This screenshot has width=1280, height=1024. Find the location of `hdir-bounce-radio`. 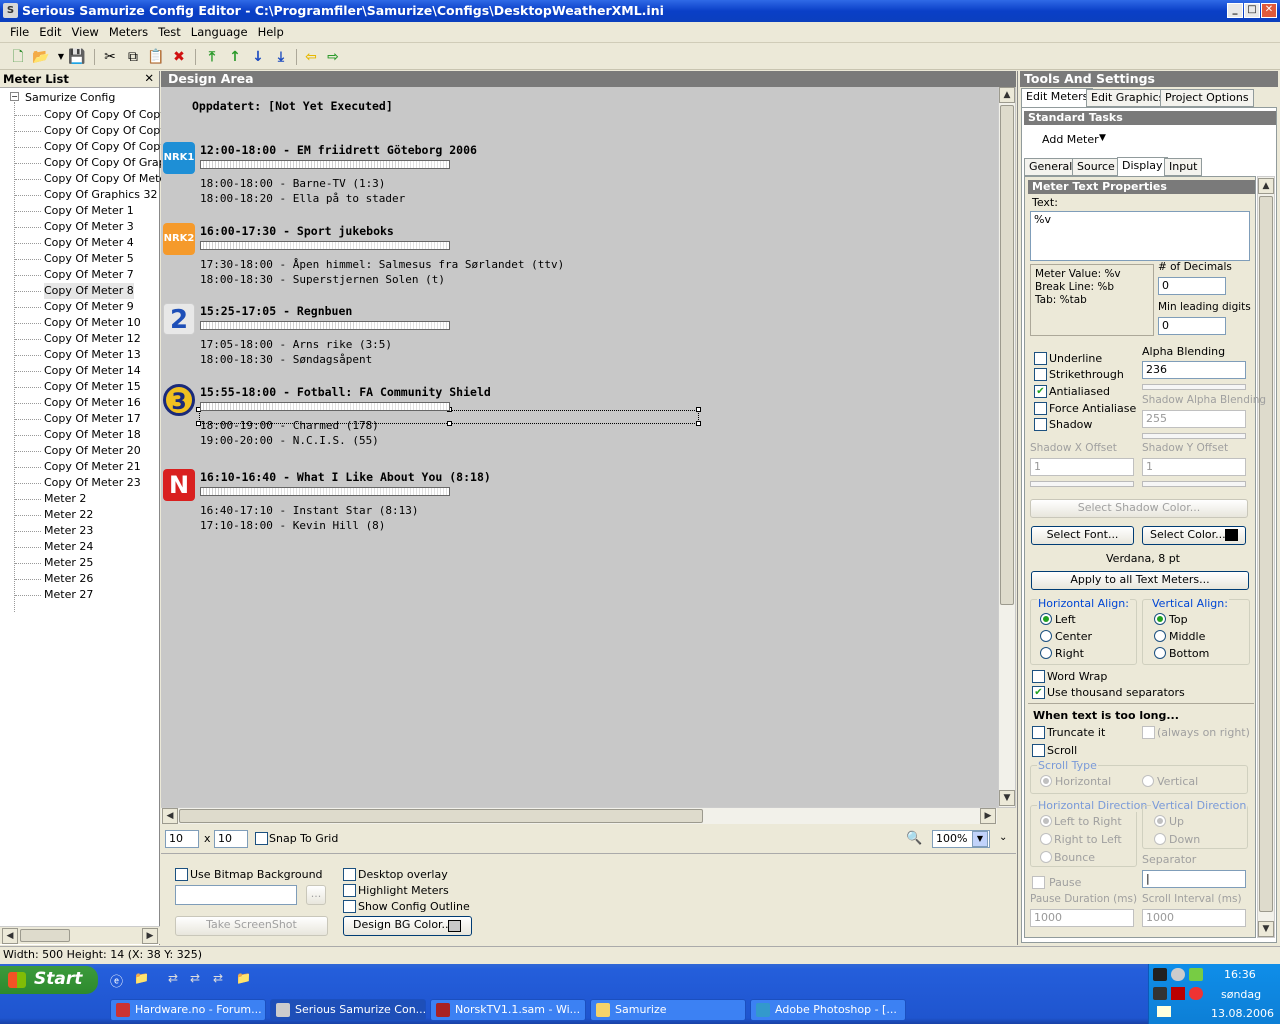

hdir-bounce-radio is located at coordinates (1046, 857).